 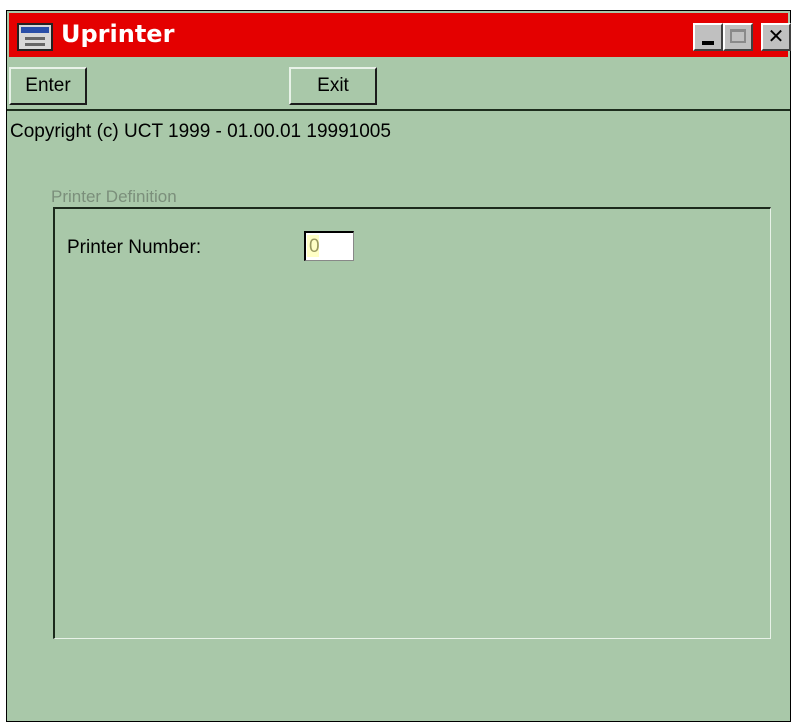 What do you see at coordinates (329, 246) in the screenshot?
I see `printer-number-input` at bounding box center [329, 246].